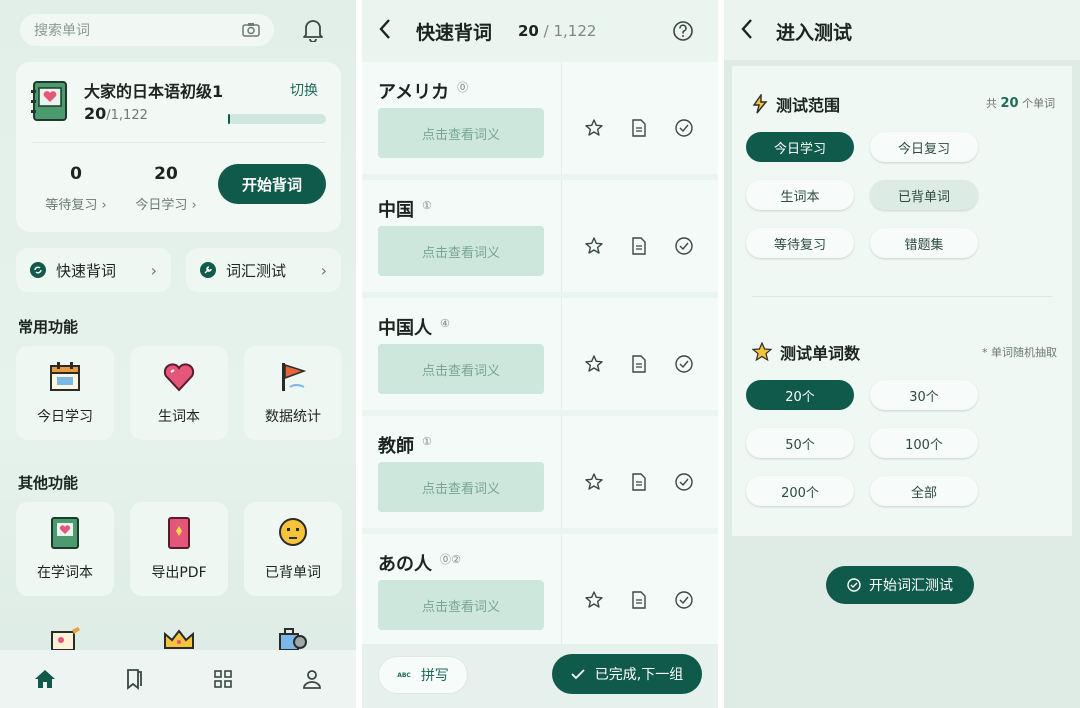  Describe the element at coordinates (76, 205) in the screenshot. I see `stat-label: 等待复习 ›` at that location.